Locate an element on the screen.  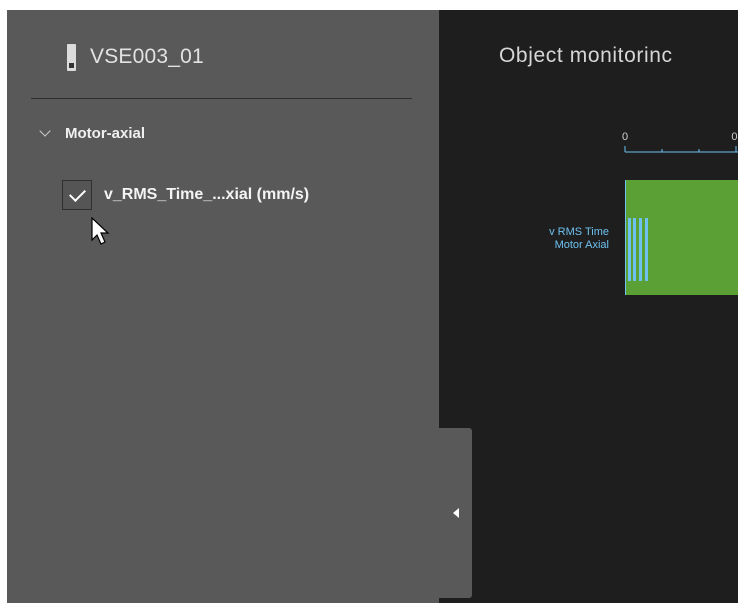
item-checkbox is located at coordinates (77, 195).